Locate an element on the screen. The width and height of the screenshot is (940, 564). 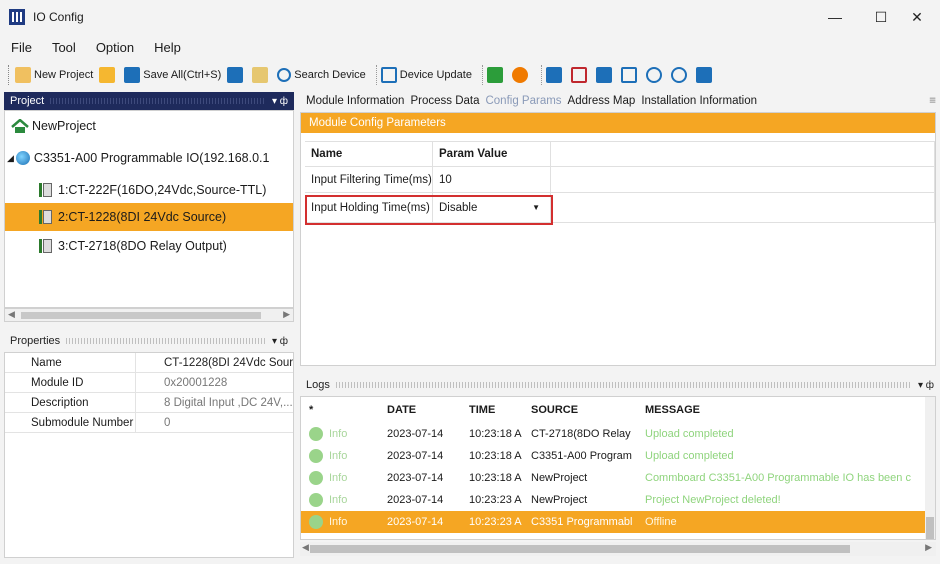
grid-icon is located at coordinates (553, 75).